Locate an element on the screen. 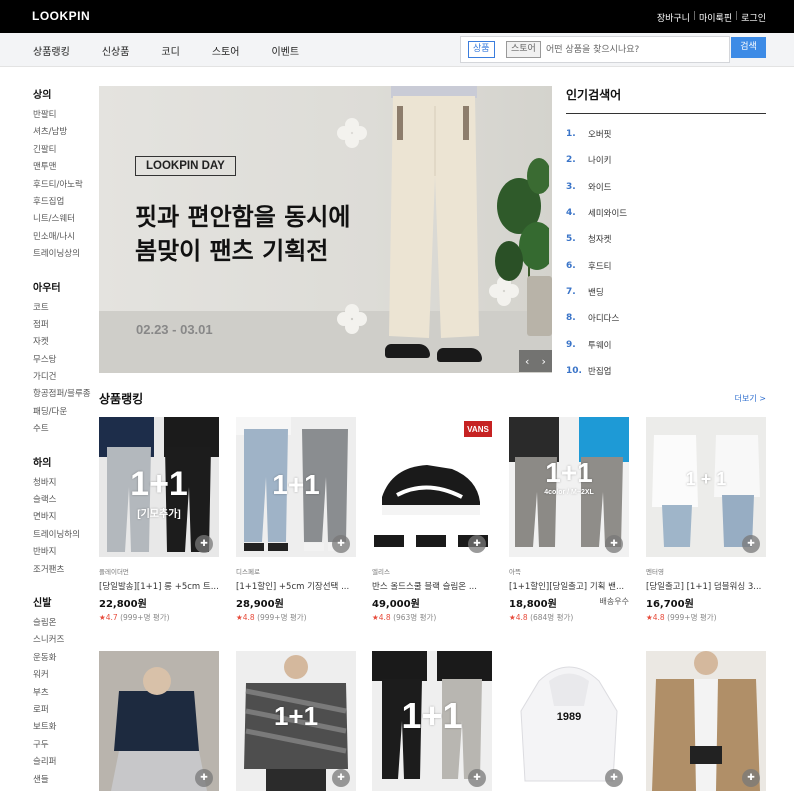 The width and height of the screenshot is (794, 794). category-item: 보트화 is located at coordinates (63, 728).